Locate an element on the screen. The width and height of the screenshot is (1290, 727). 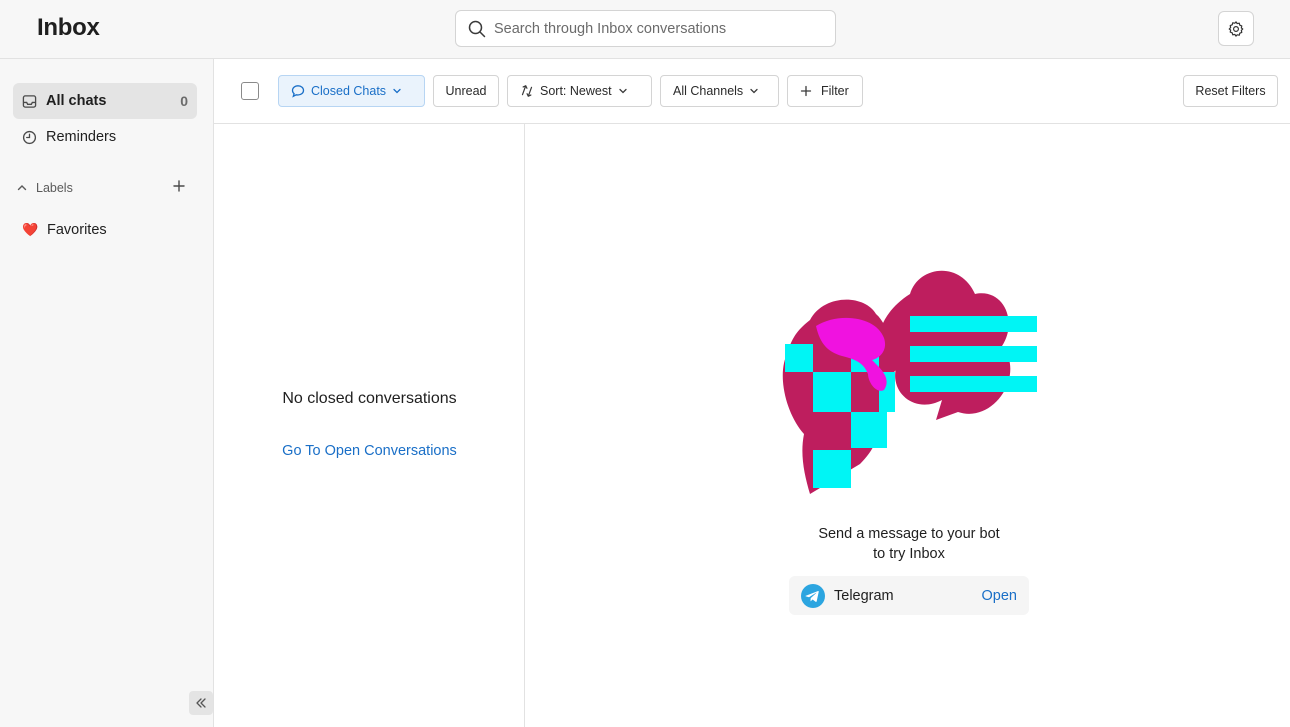
sidebar-item-favorites: ❤️ Favorites is located at coordinates (105, 230).